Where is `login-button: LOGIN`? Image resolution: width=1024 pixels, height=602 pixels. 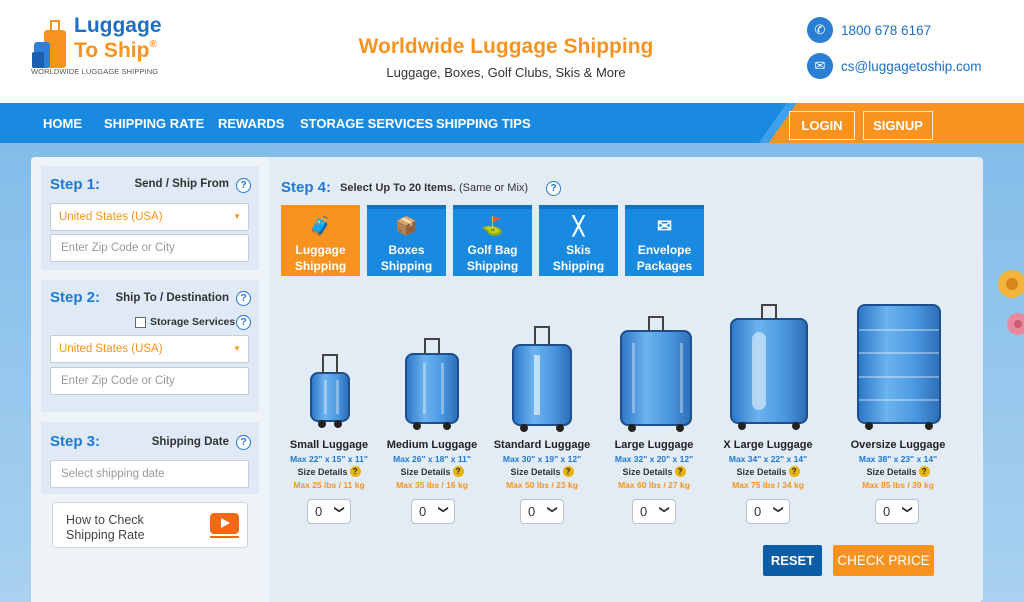
login-button: LOGIN is located at coordinates (822, 125).